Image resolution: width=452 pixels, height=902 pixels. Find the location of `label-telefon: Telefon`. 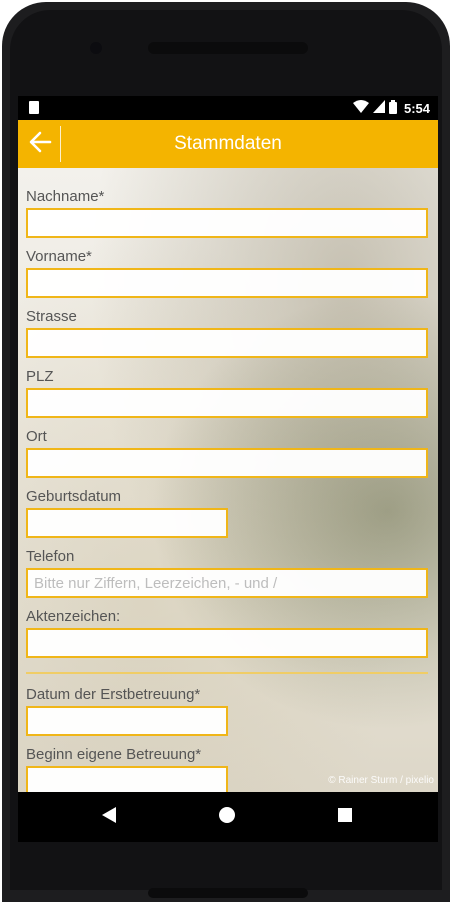

label-telefon: Telefon is located at coordinates (50, 556).